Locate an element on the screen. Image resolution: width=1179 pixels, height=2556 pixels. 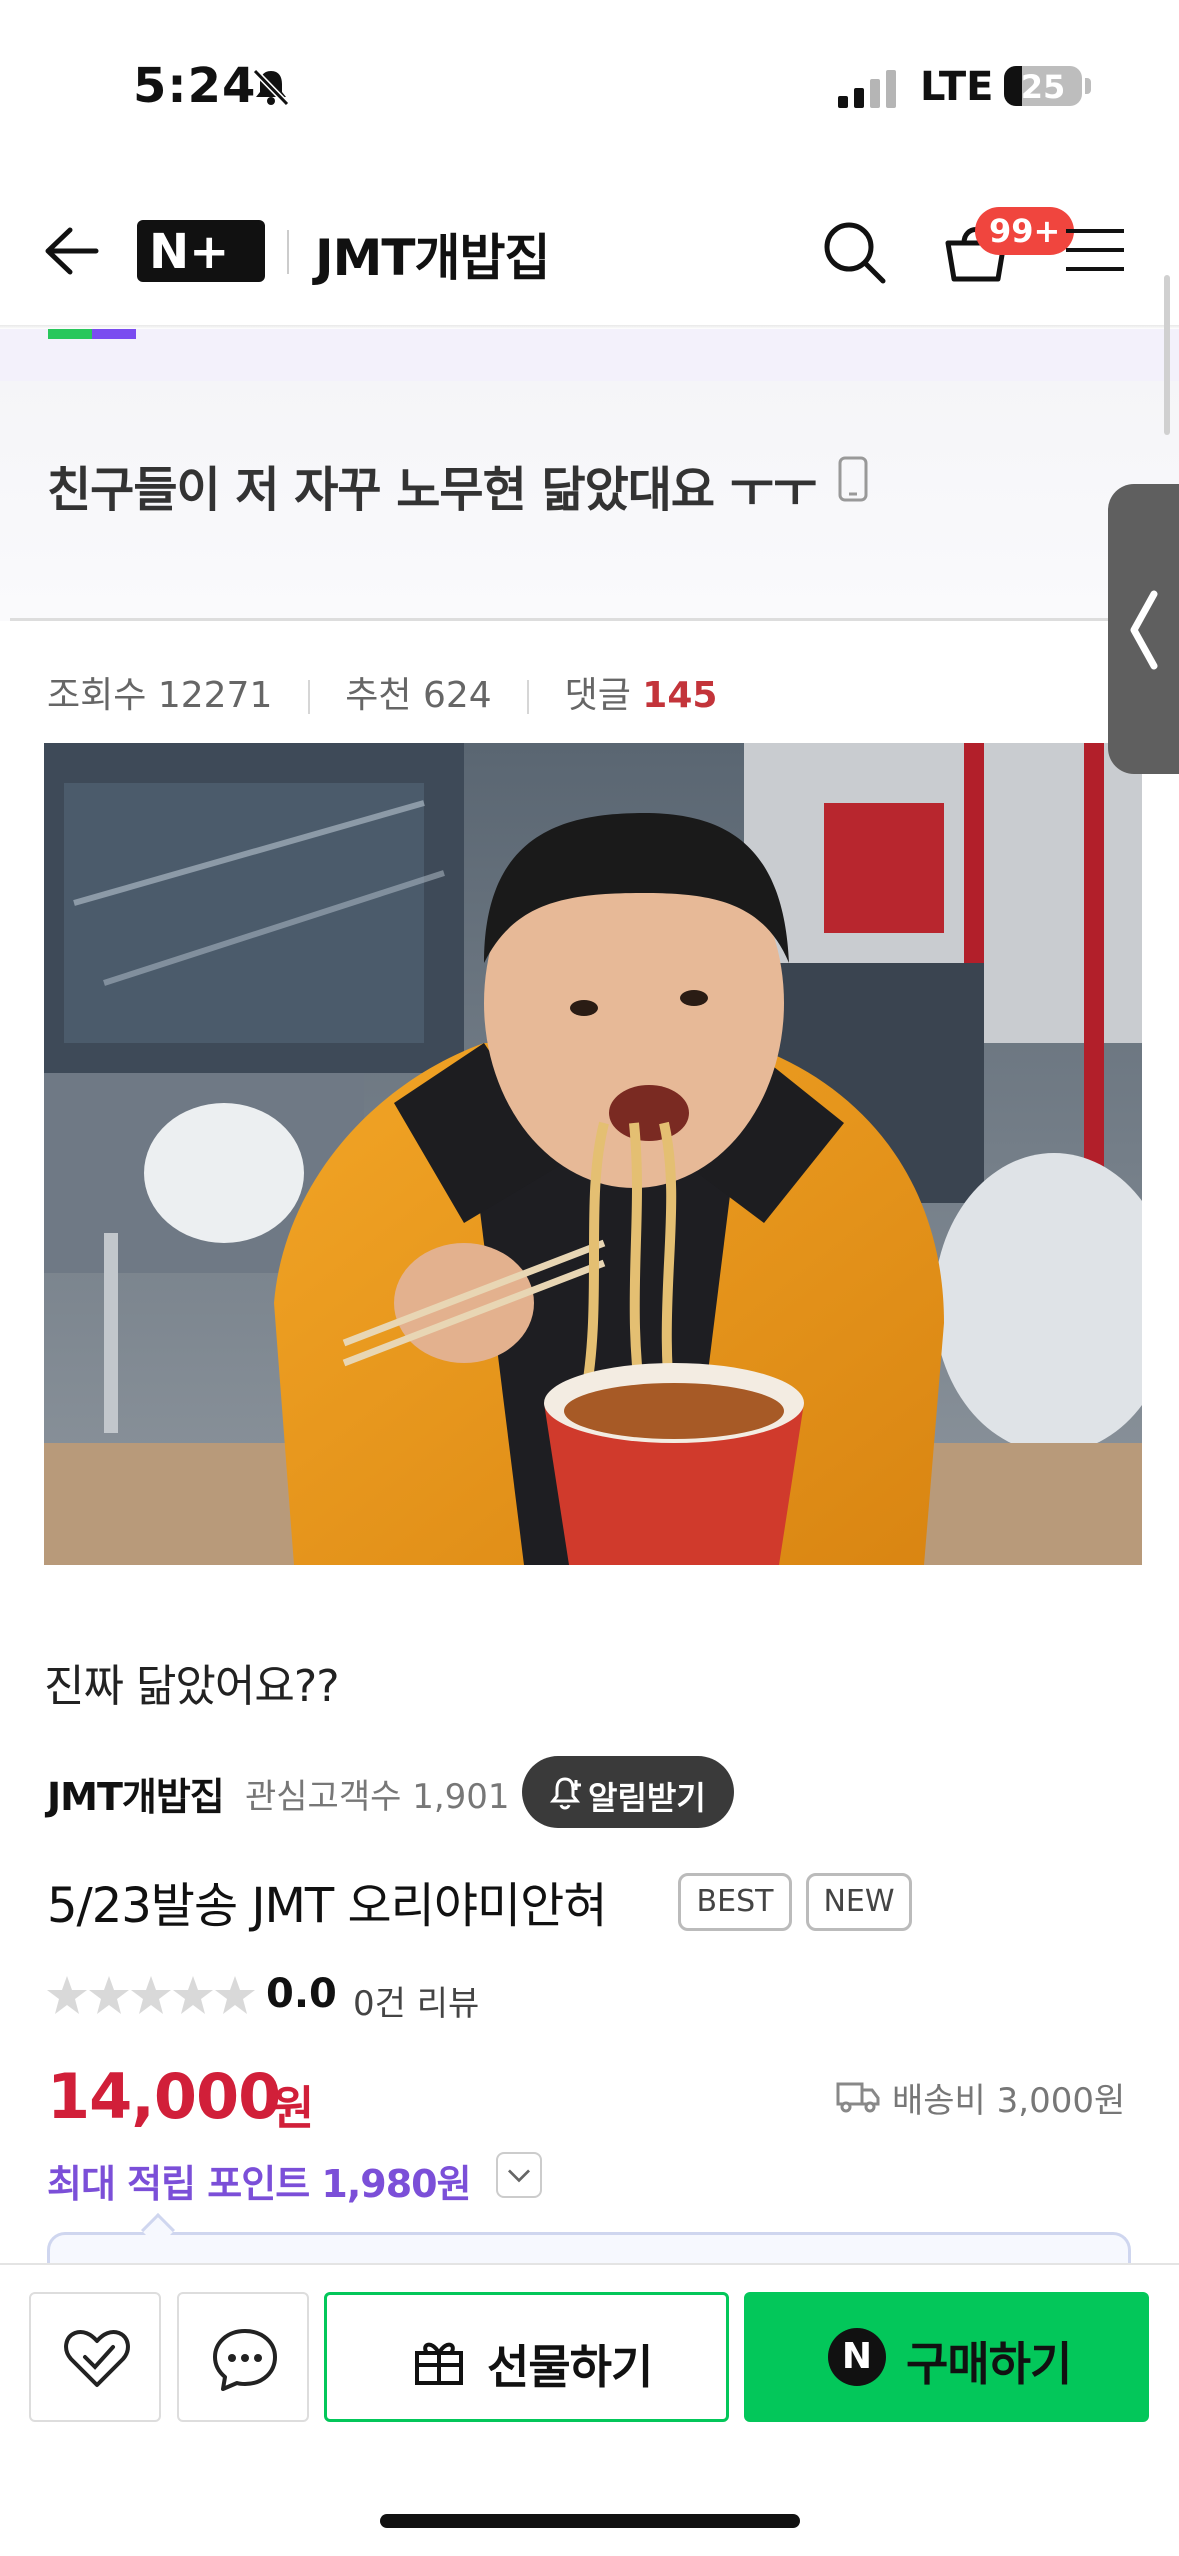
buy-button: N 구매하기 is located at coordinates (946, 2357).